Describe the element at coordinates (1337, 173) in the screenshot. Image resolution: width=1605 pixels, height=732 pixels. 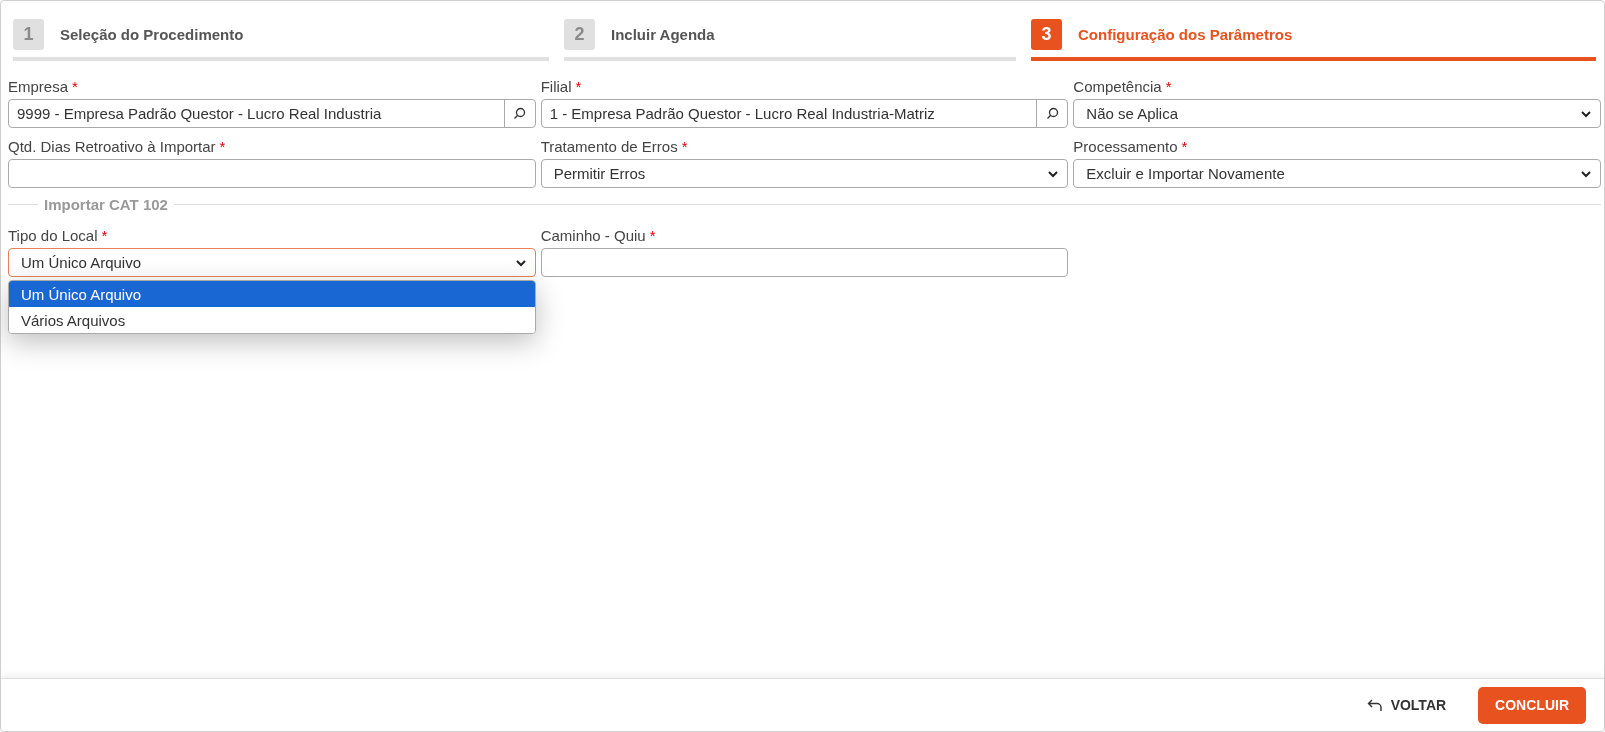
I see `select-field: Excluir e Importar Novamente` at that location.